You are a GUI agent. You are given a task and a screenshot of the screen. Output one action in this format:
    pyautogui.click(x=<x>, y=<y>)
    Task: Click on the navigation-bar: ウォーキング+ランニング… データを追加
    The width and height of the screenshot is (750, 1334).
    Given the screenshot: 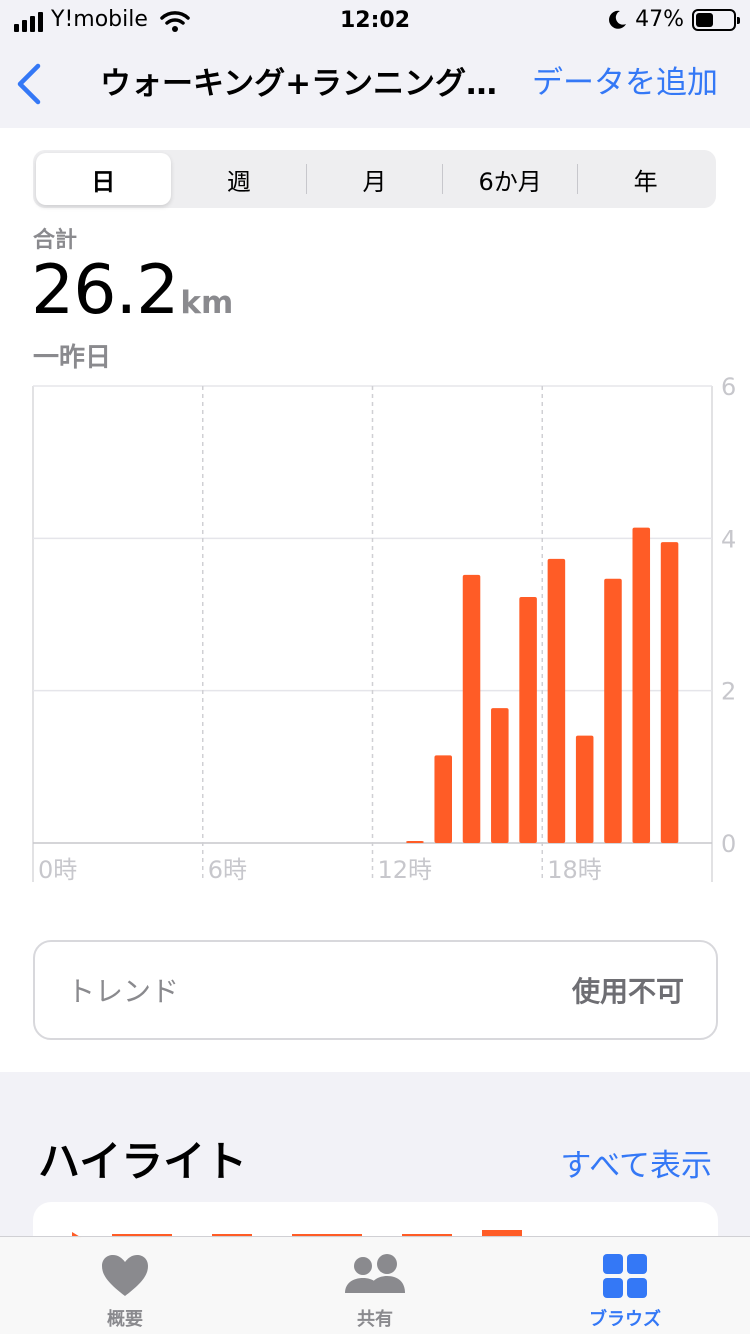 What is the action you would take?
    pyautogui.click(x=375, y=84)
    